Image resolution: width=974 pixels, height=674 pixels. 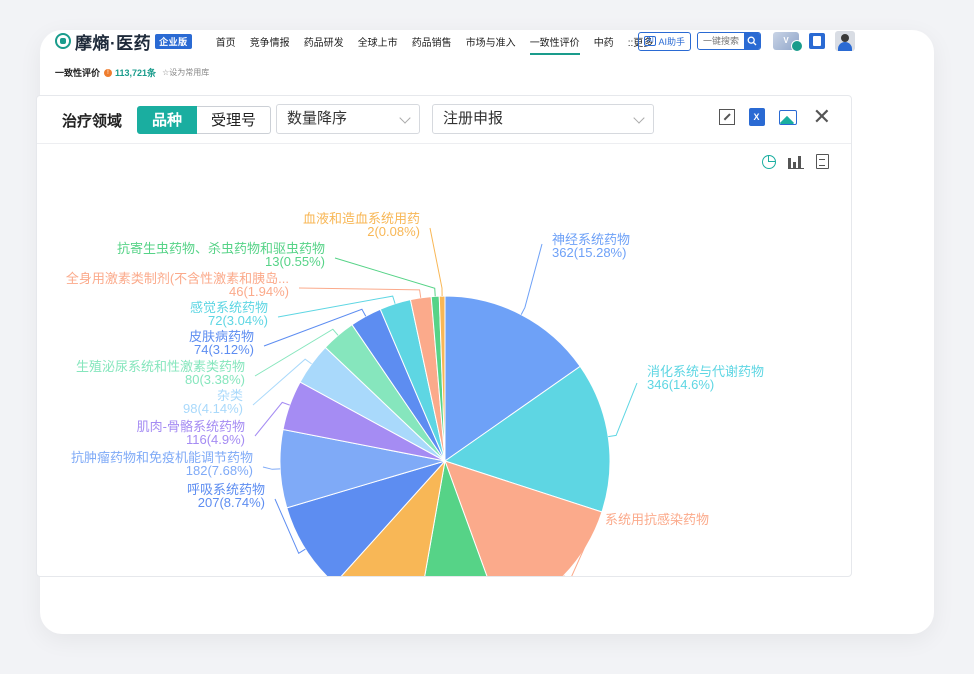 I want to click on search-box, so click(x=729, y=41).